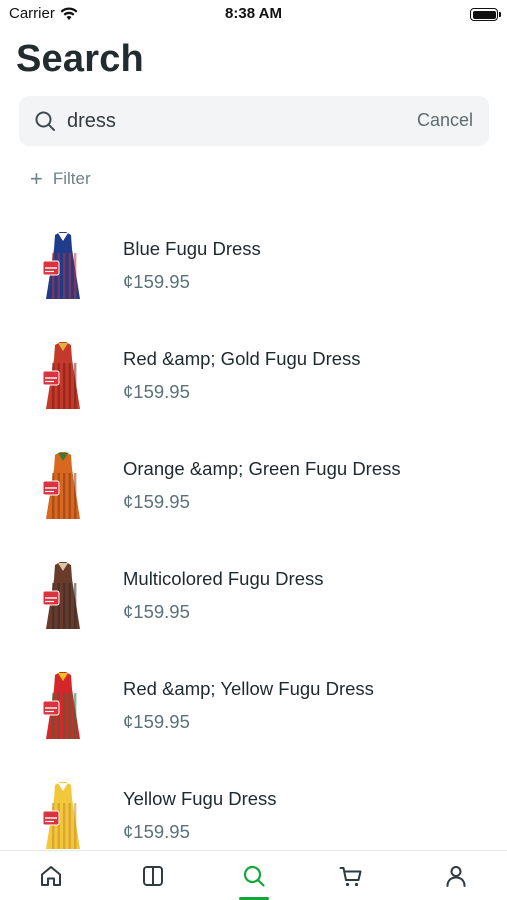 The image size is (507, 900). I want to click on filter-label: Filter, so click(71, 178).